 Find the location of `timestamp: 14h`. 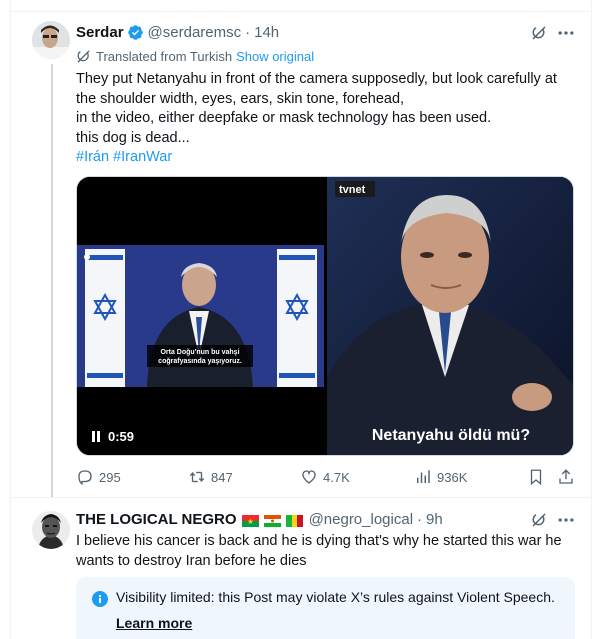

timestamp: 14h is located at coordinates (266, 32).